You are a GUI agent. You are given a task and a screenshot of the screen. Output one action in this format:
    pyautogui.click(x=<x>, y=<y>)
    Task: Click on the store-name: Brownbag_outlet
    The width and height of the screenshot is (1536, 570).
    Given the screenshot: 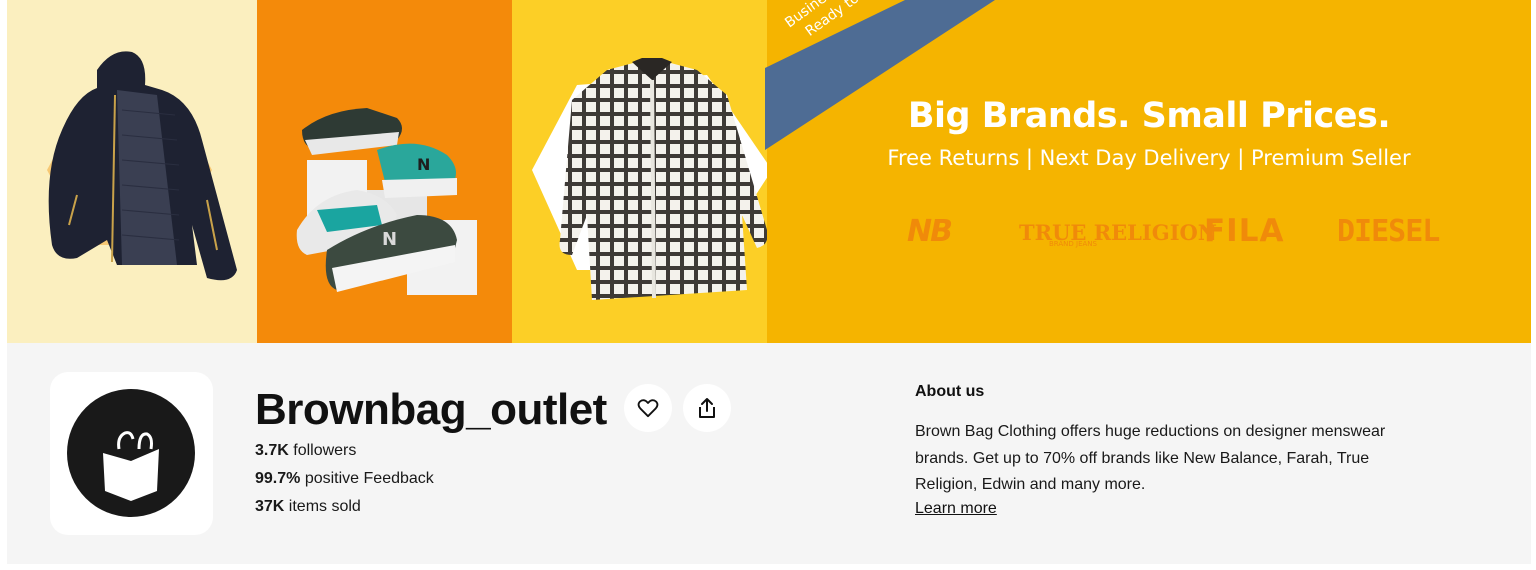 What is the action you would take?
    pyautogui.click(x=431, y=409)
    